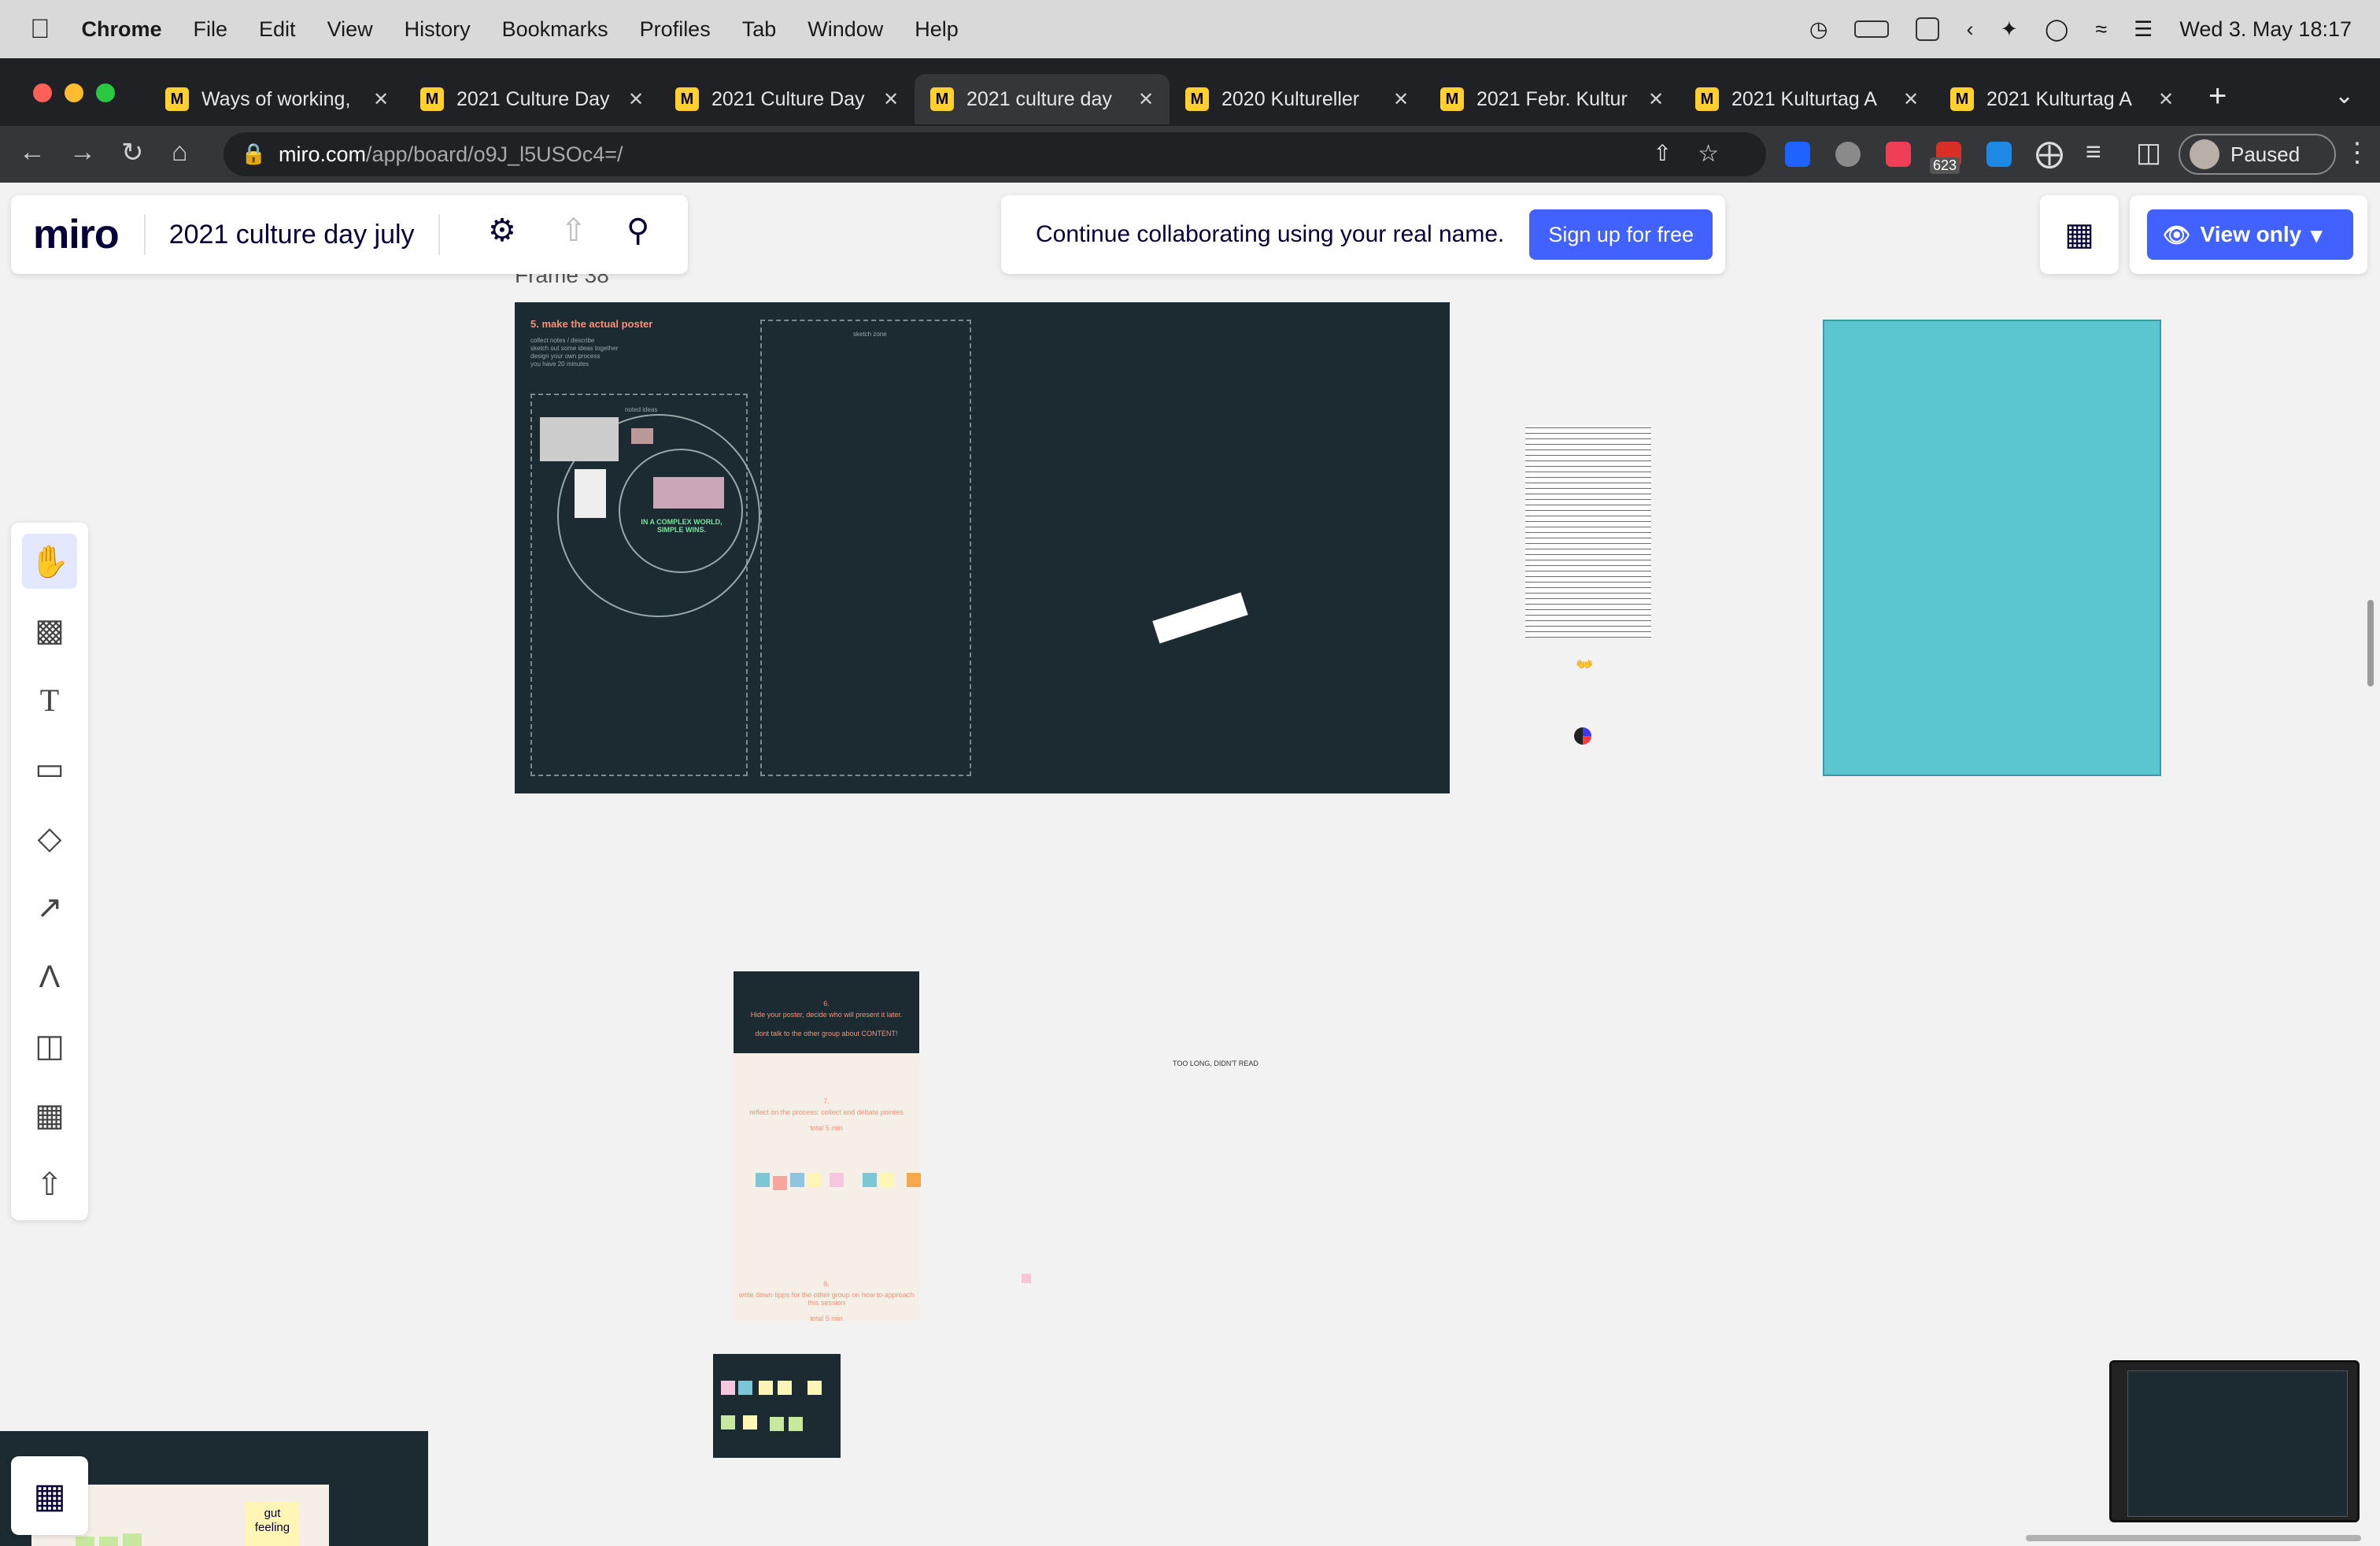 This screenshot has height=1546, width=2380. Describe the element at coordinates (845, 29) in the screenshot. I see `menu-window: Window` at that location.